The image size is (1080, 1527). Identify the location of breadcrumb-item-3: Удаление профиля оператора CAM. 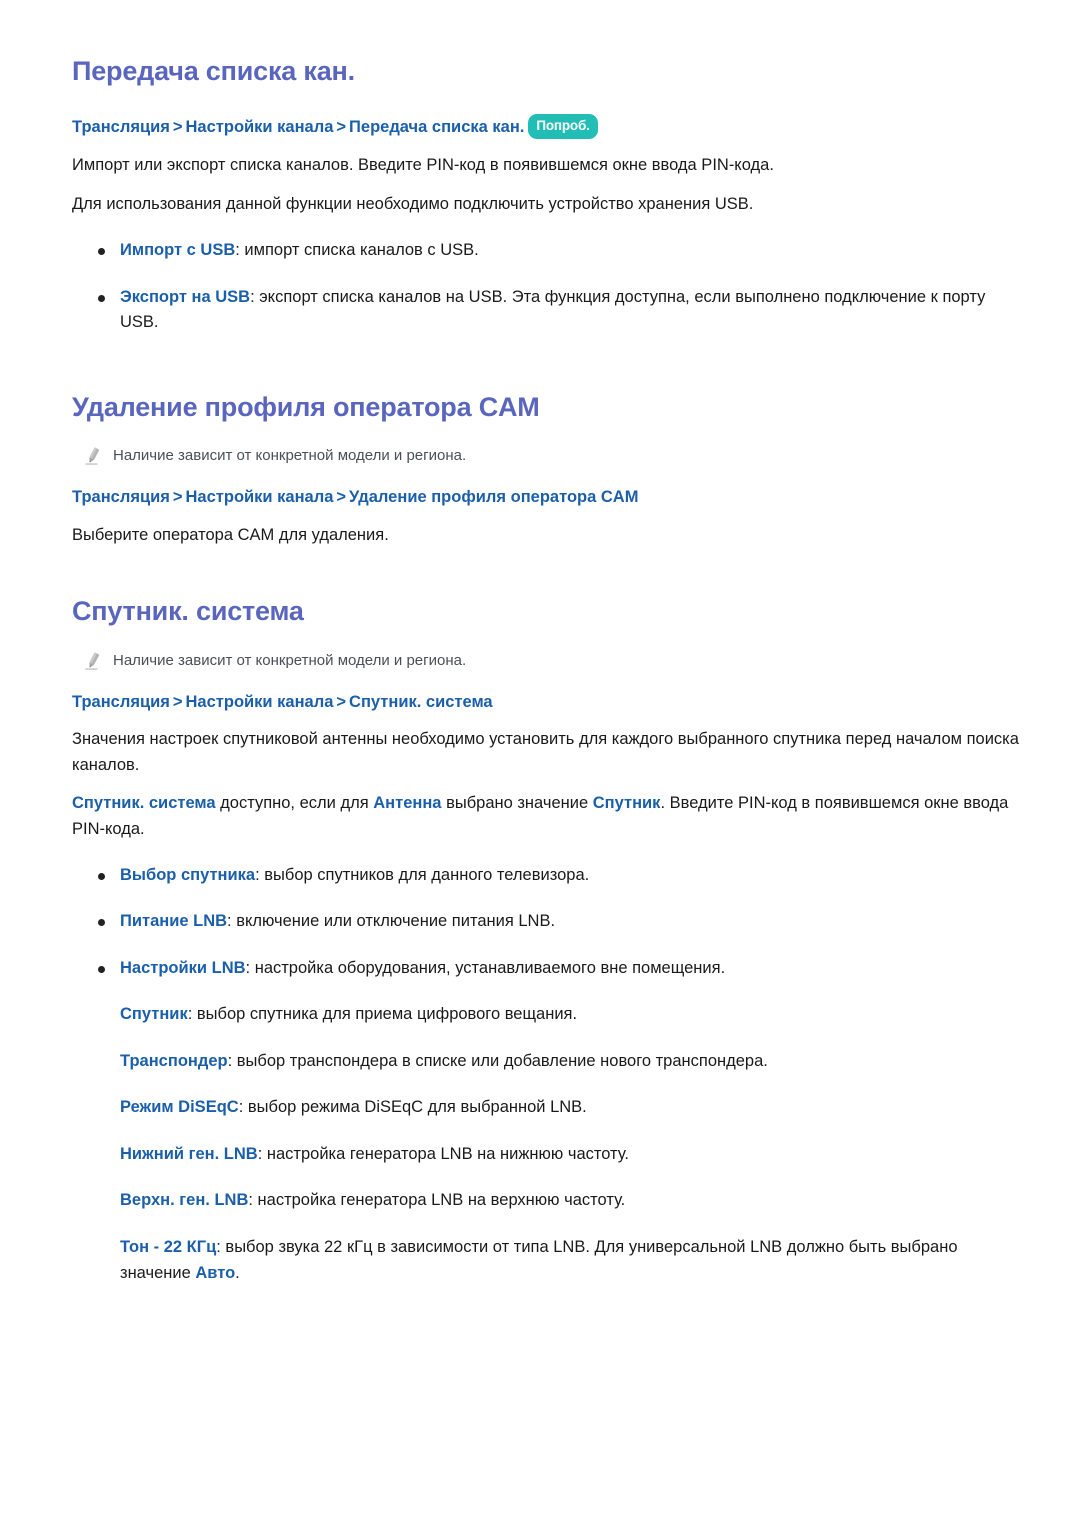
(493, 497).